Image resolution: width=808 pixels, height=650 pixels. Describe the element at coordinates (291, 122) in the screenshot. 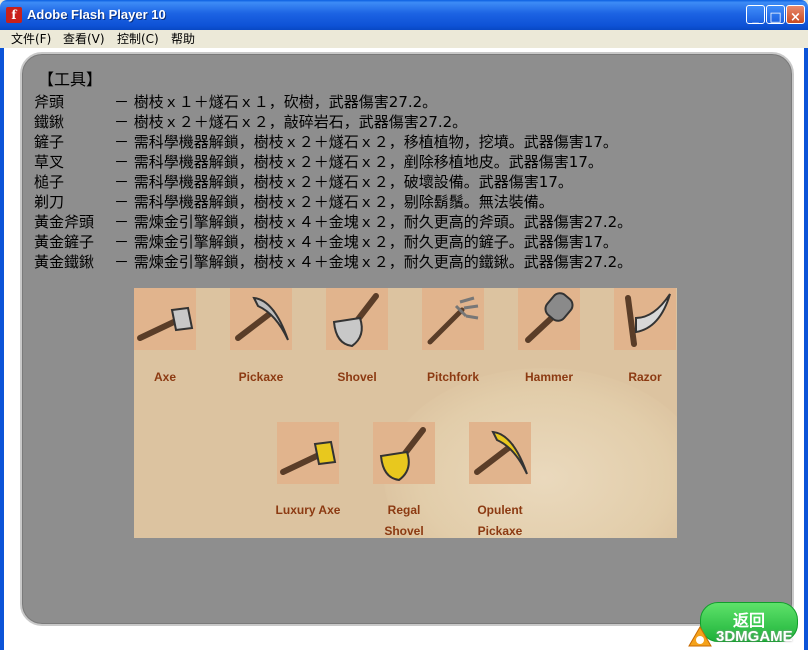

I see `tool-desc: － 樹枝ｘ２＋燧石ｘ２，敲碎岩石，武器傷害27.2。` at that location.